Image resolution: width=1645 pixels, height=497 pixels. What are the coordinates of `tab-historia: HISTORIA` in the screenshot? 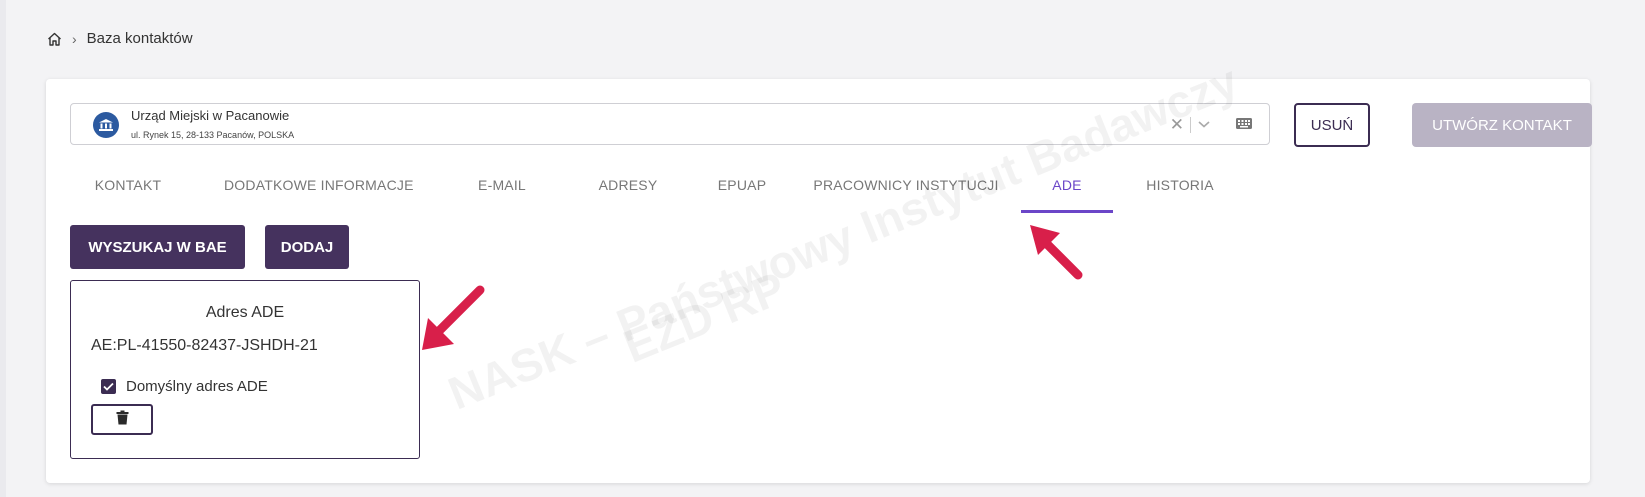 It's located at (1180, 185).